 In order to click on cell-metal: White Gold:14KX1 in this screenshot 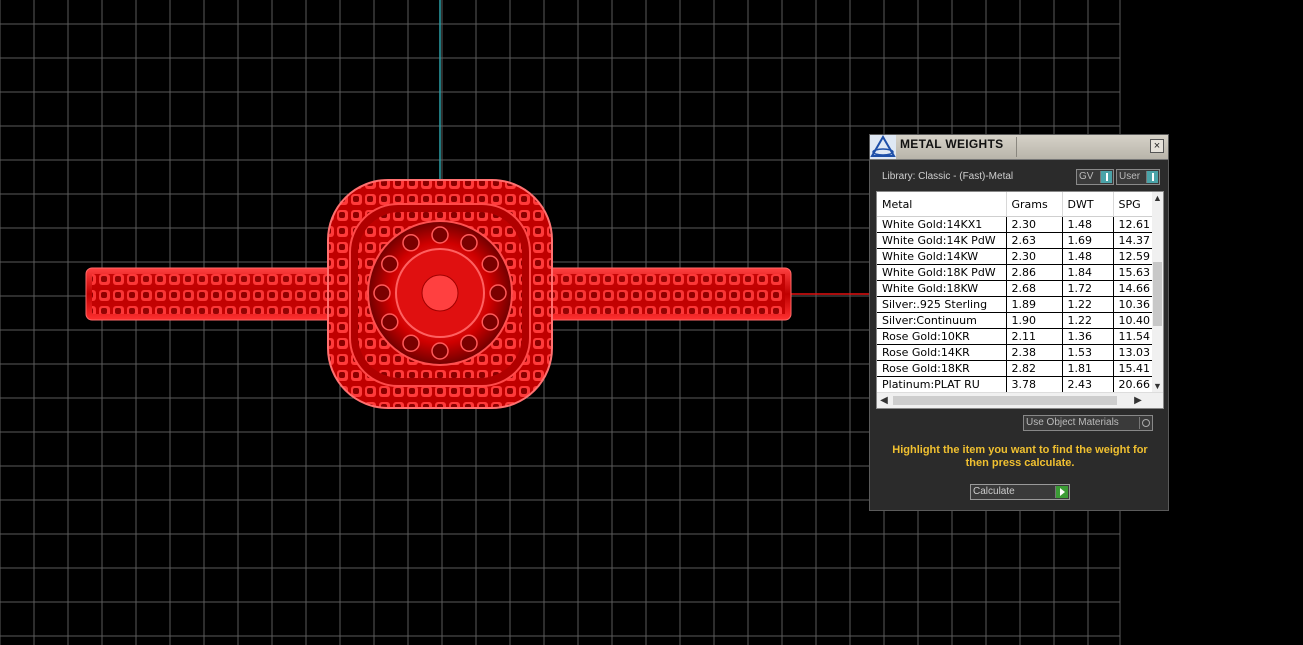, I will do `click(942, 224)`.